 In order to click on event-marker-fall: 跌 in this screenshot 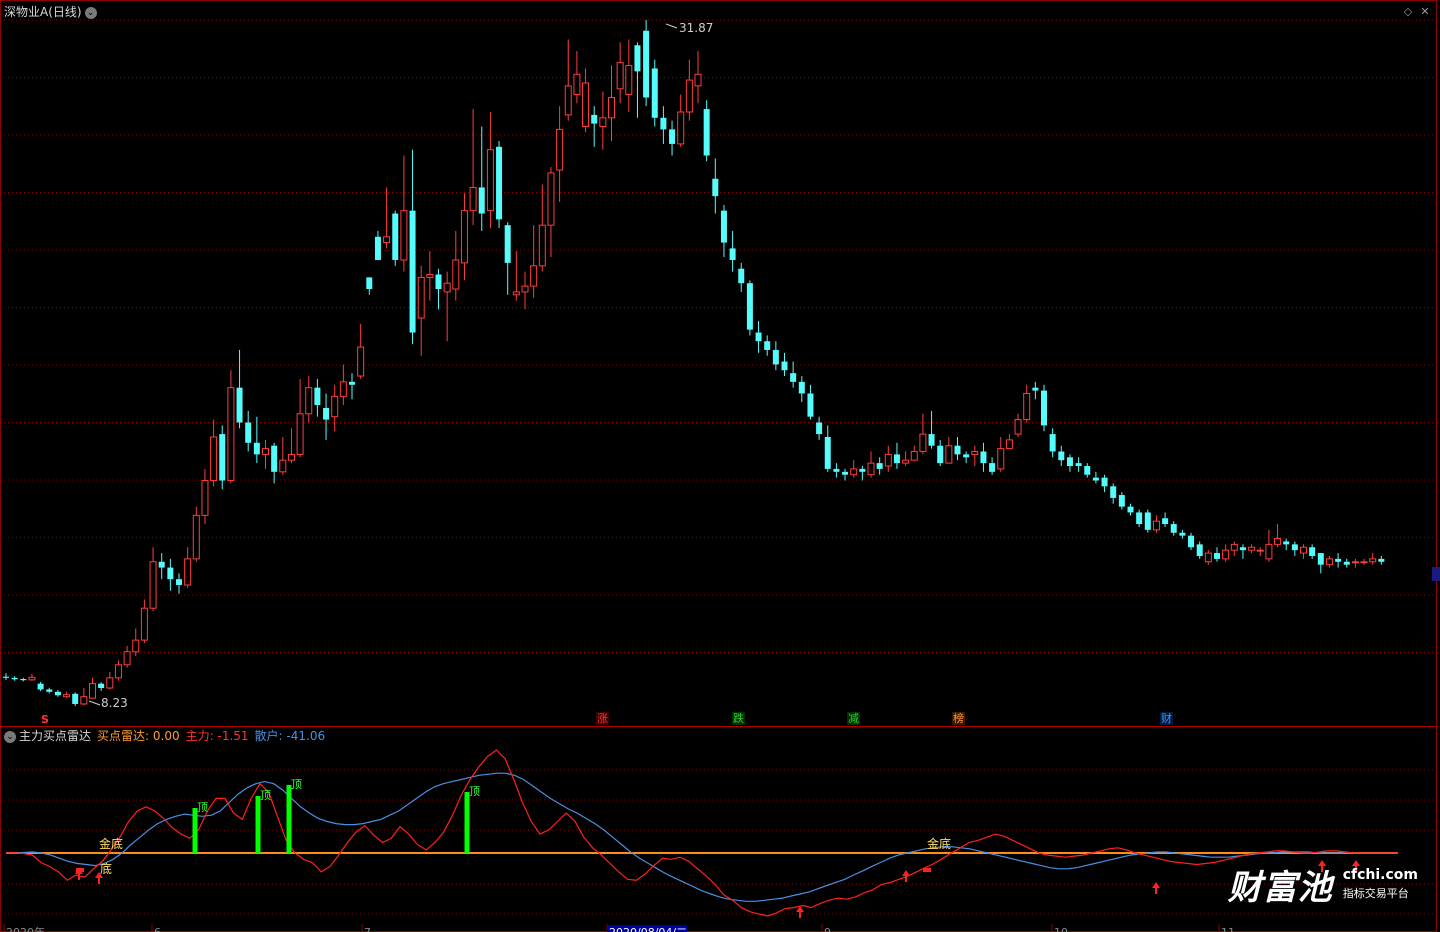, I will do `click(738, 718)`.